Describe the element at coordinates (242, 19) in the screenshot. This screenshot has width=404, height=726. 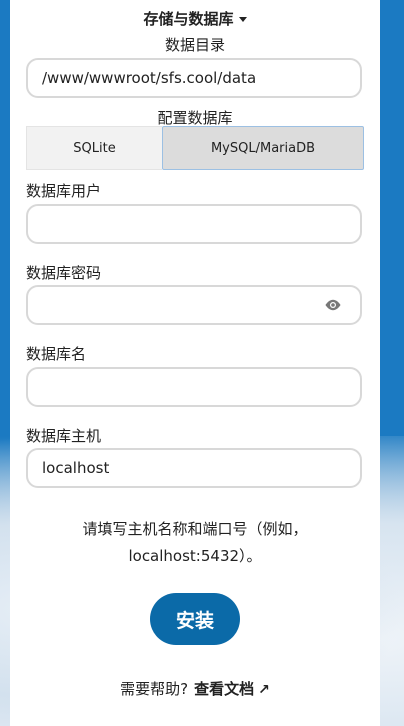
I see `chevron-down-icon` at that location.